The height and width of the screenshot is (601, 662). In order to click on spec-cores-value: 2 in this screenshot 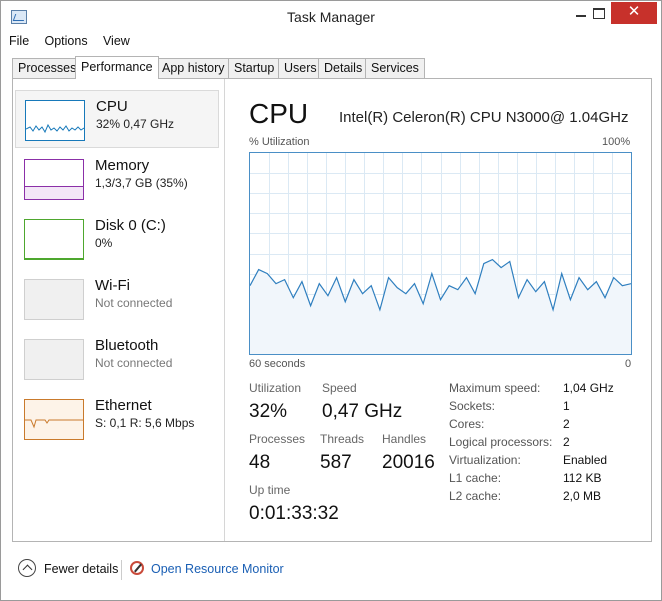, I will do `click(566, 424)`.